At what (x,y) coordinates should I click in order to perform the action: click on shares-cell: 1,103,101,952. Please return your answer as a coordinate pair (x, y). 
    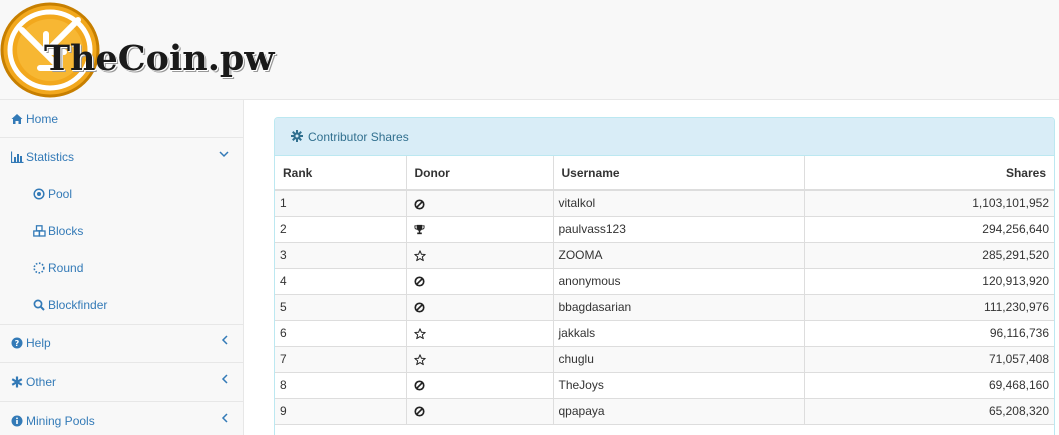
    Looking at the image, I should click on (929, 203).